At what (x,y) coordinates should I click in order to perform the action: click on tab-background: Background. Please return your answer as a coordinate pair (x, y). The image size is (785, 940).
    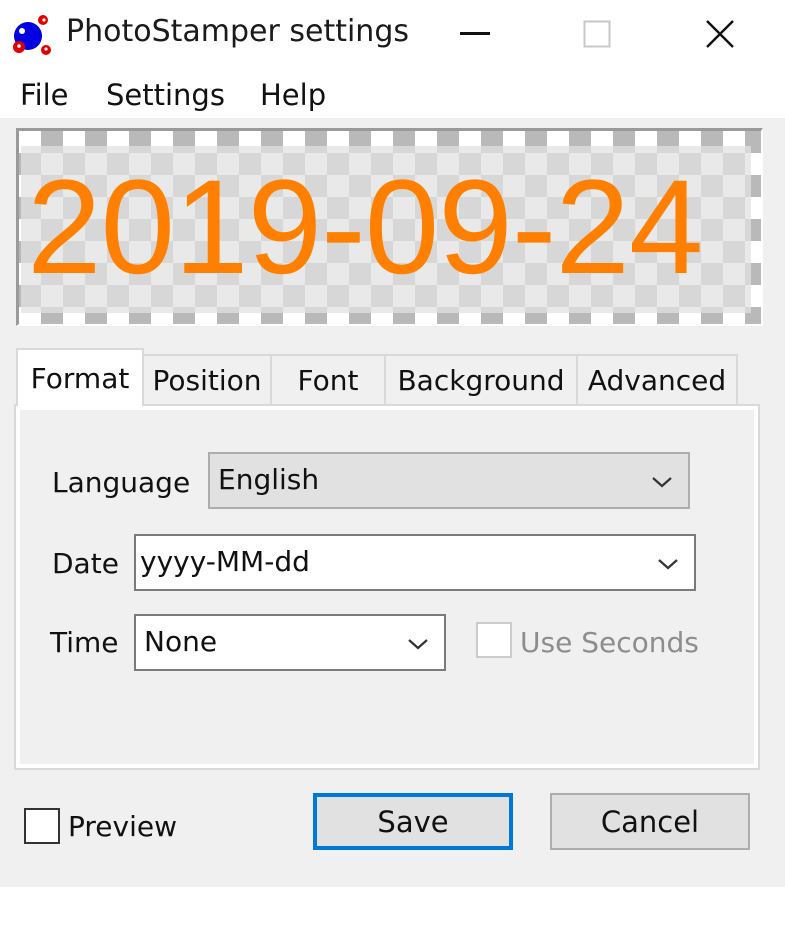
    Looking at the image, I should click on (481, 379).